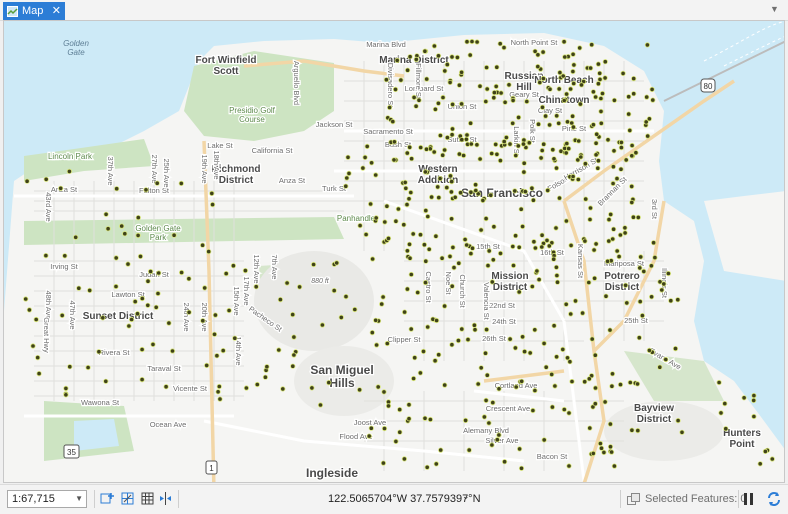 This screenshot has width=788, height=514. Describe the element at coordinates (127, 498) in the screenshot. I see `grid-snap-icon` at that location.